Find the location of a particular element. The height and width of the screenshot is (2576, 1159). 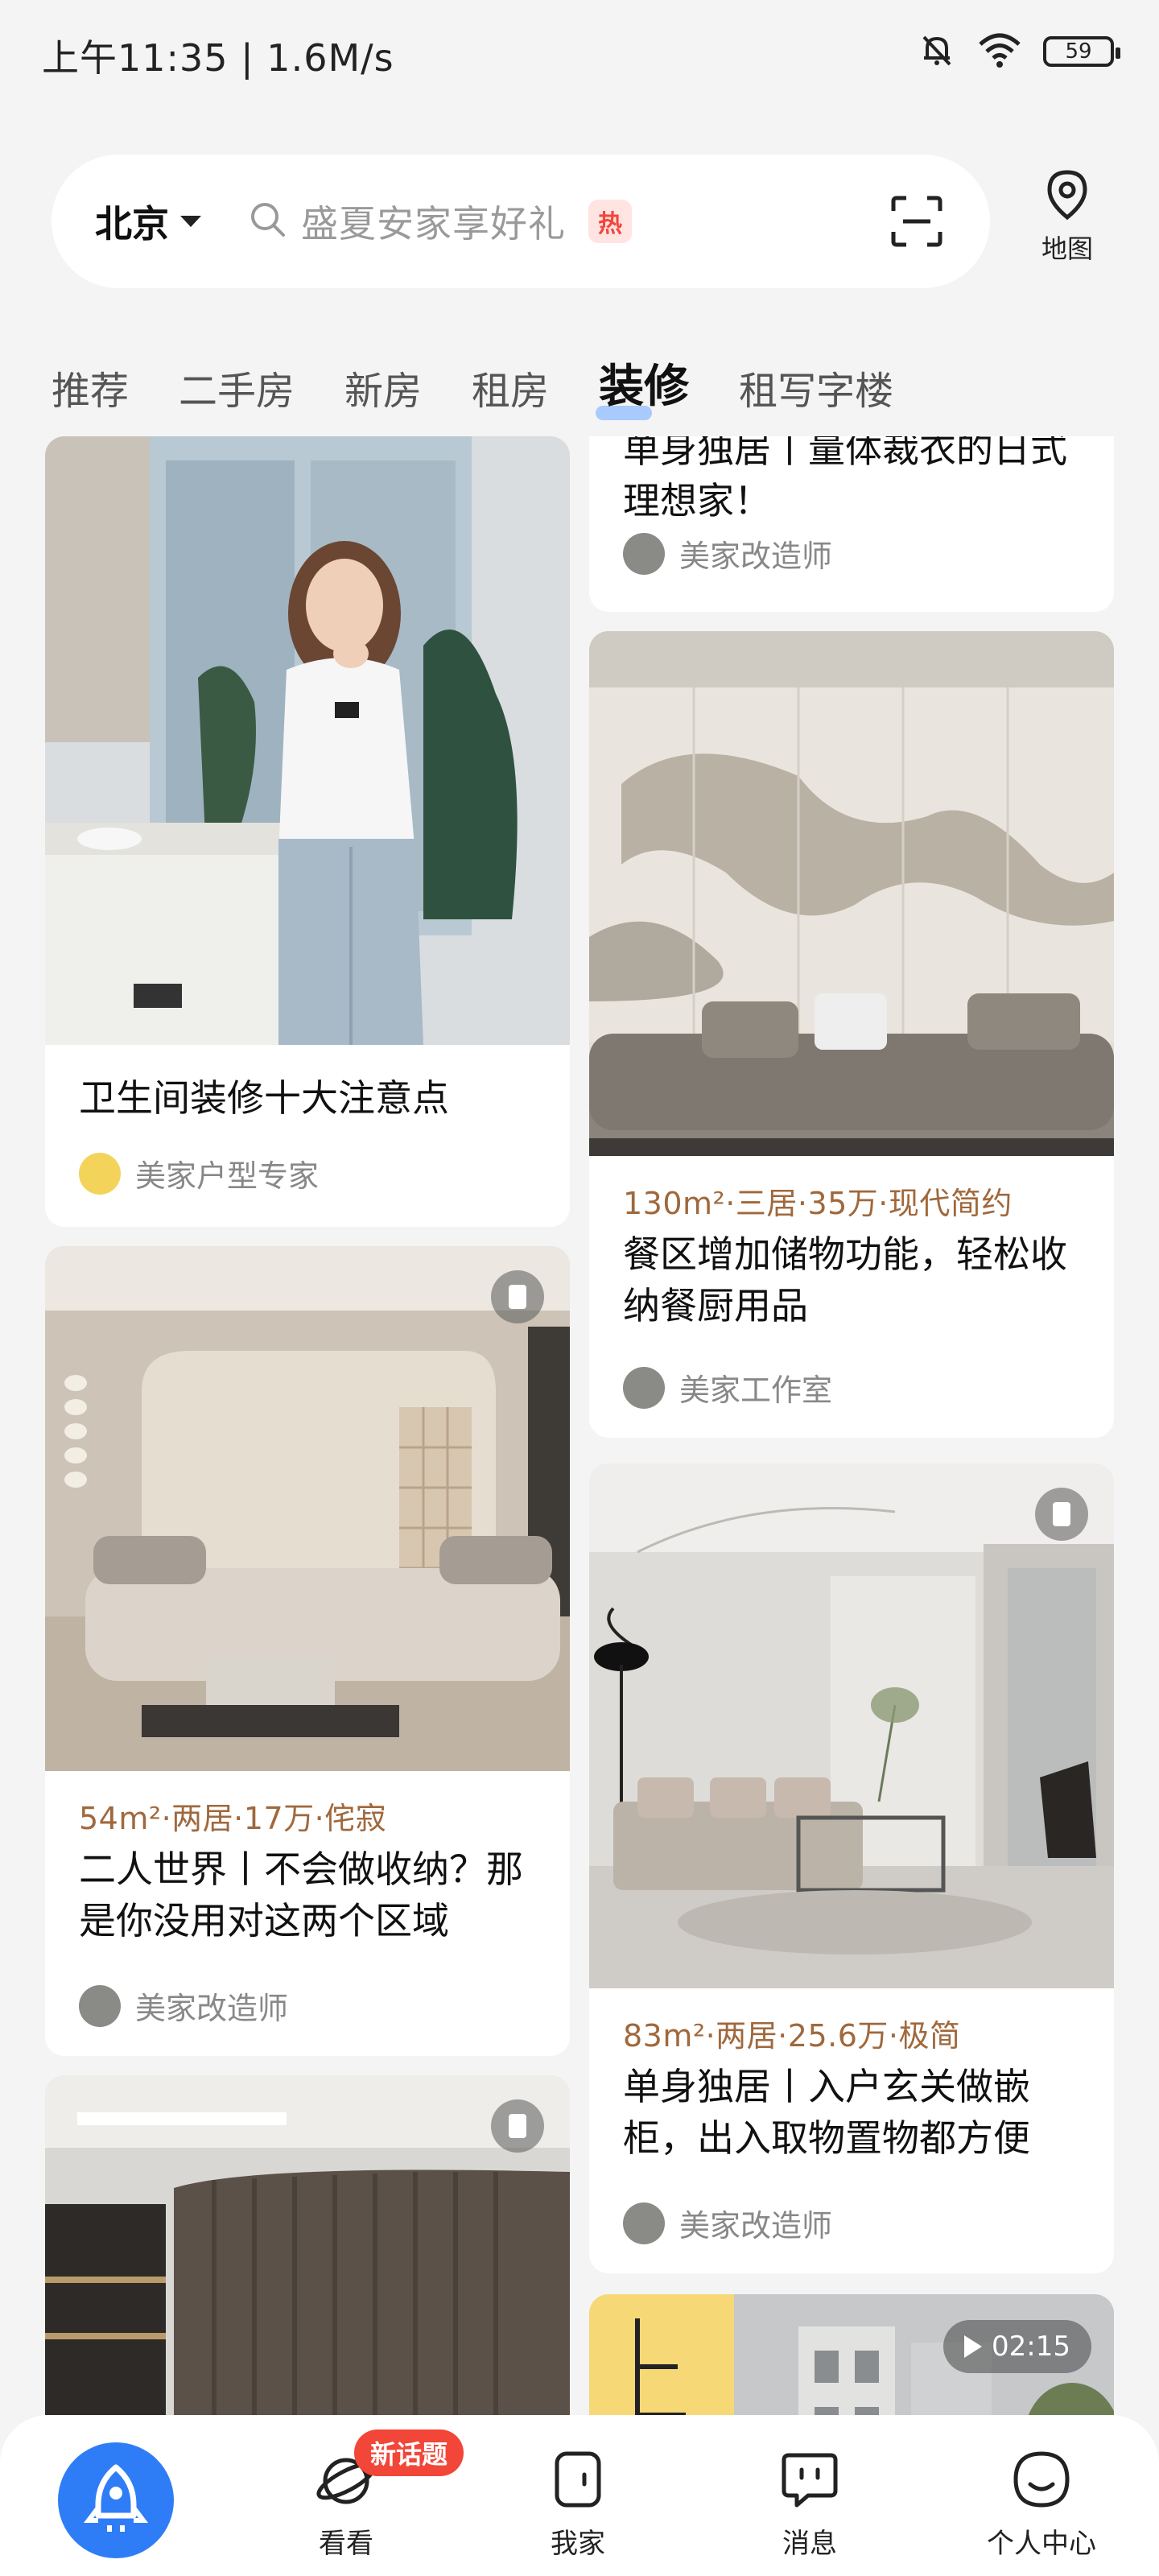

card-title: 单身独居丨入户玄关做嵌柜，出入取物置物都方便 is located at coordinates (826, 2112).